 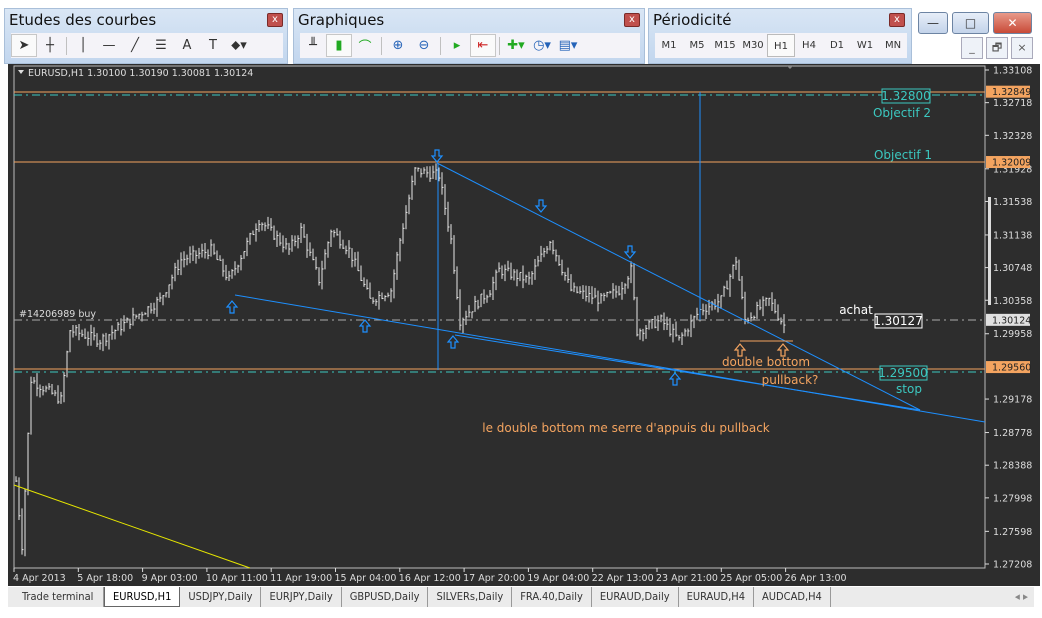 I want to click on trendline-yellow, so click(x=132, y=526).